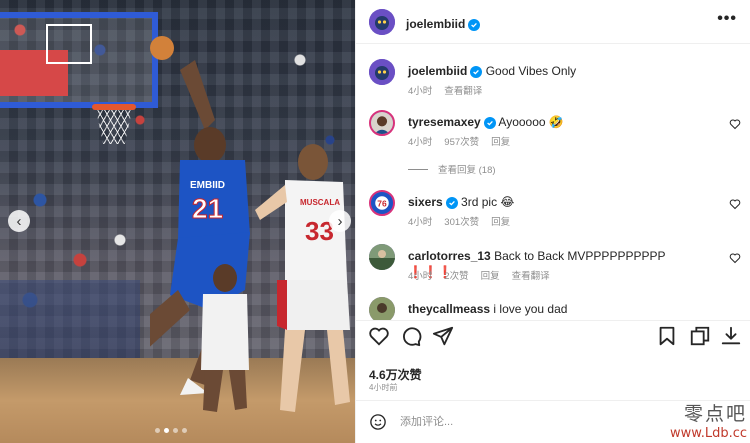  Describe the element at coordinates (425, 202) in the screenshot. I see `comment-username: sixers` at that location.